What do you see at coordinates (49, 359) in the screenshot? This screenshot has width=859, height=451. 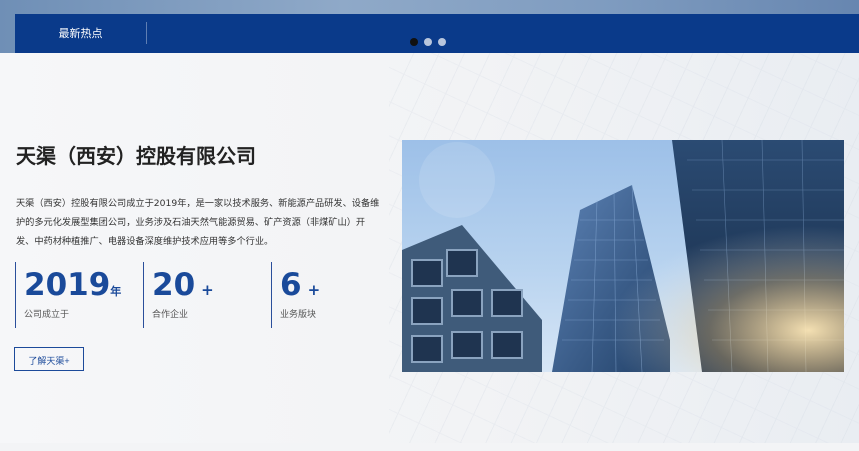 I see `learn-more-button: 了解天渠+` at bounding box center [49, 359].